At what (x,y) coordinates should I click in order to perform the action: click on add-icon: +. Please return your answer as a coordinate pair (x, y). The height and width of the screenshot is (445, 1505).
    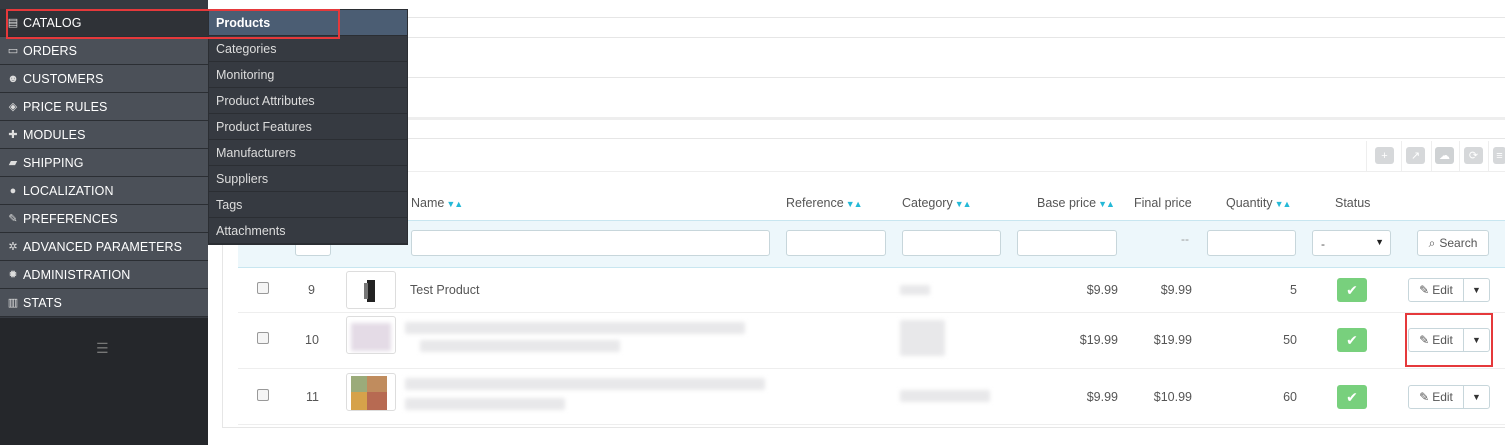
    Looking at the image, I should click on (1384, 155).